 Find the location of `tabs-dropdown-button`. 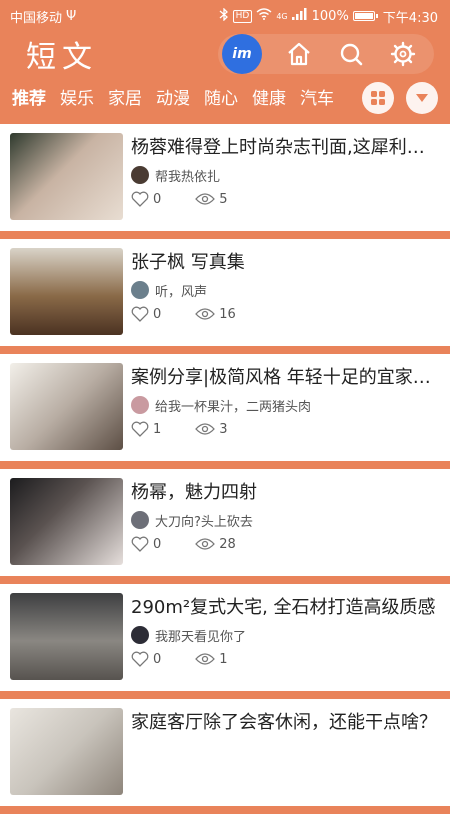

tabs-dropdown-button is located at coordinates (422, 98).